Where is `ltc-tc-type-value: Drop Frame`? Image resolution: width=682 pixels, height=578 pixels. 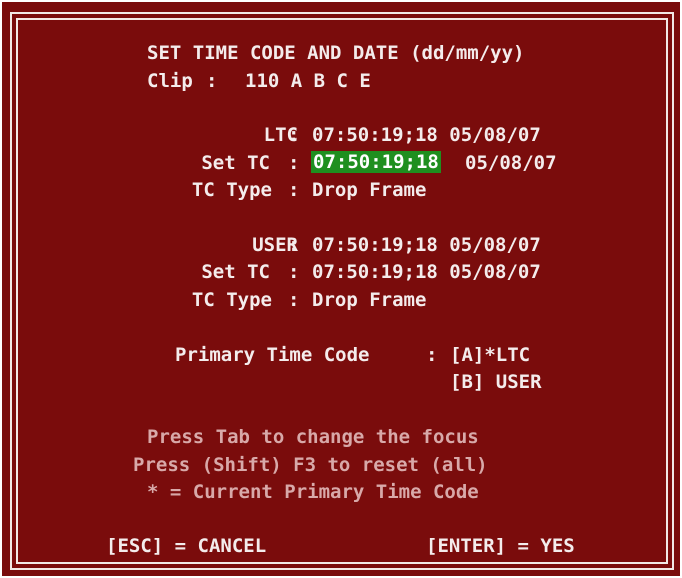
ltc-tc-type-value: Drop Frame is located at coordinates (369, 190).